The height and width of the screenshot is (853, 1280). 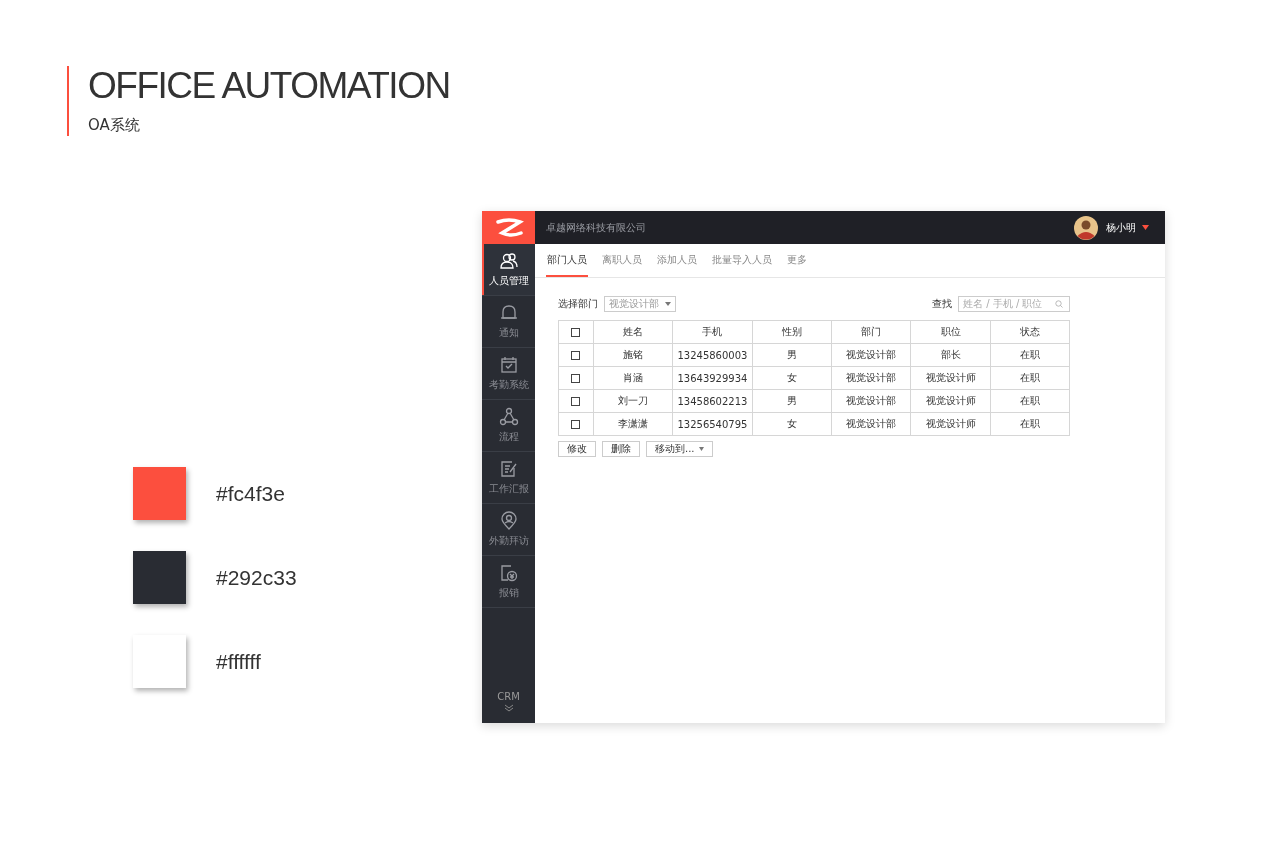 I want to click on action-button: 修改, so click(x=577, y=449).